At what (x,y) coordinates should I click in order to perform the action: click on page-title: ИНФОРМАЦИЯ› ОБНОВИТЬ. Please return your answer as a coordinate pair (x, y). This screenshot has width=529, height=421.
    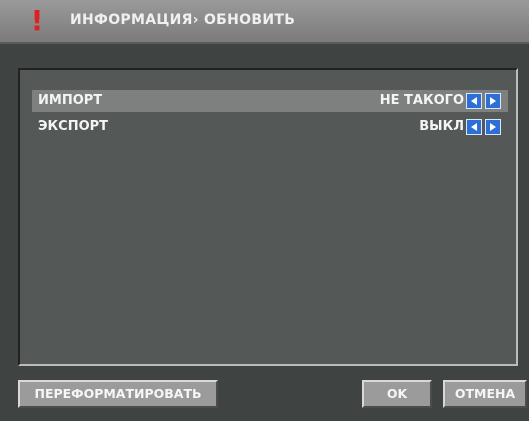
    Looking at the image, I should click on (183, 20).